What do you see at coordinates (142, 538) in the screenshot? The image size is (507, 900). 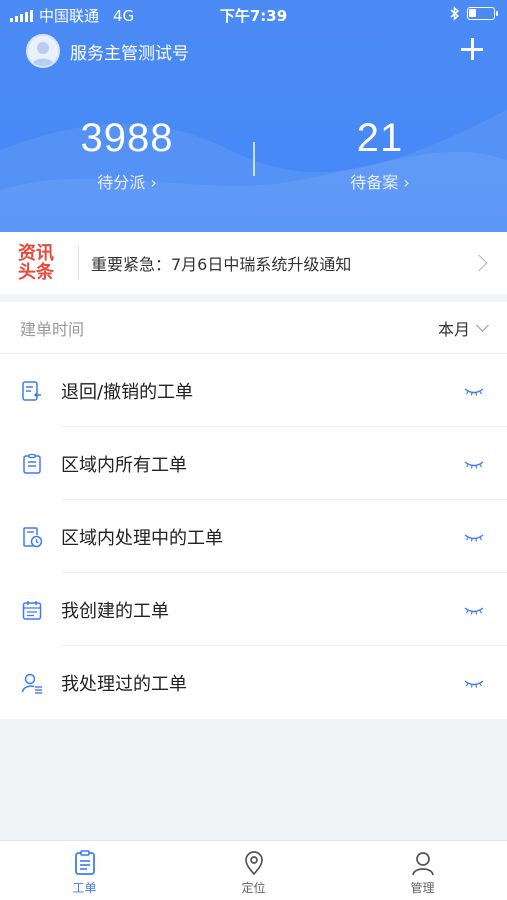 I see `list-item-label: 区域内处理中的工单` at bounding box center [142, 538].